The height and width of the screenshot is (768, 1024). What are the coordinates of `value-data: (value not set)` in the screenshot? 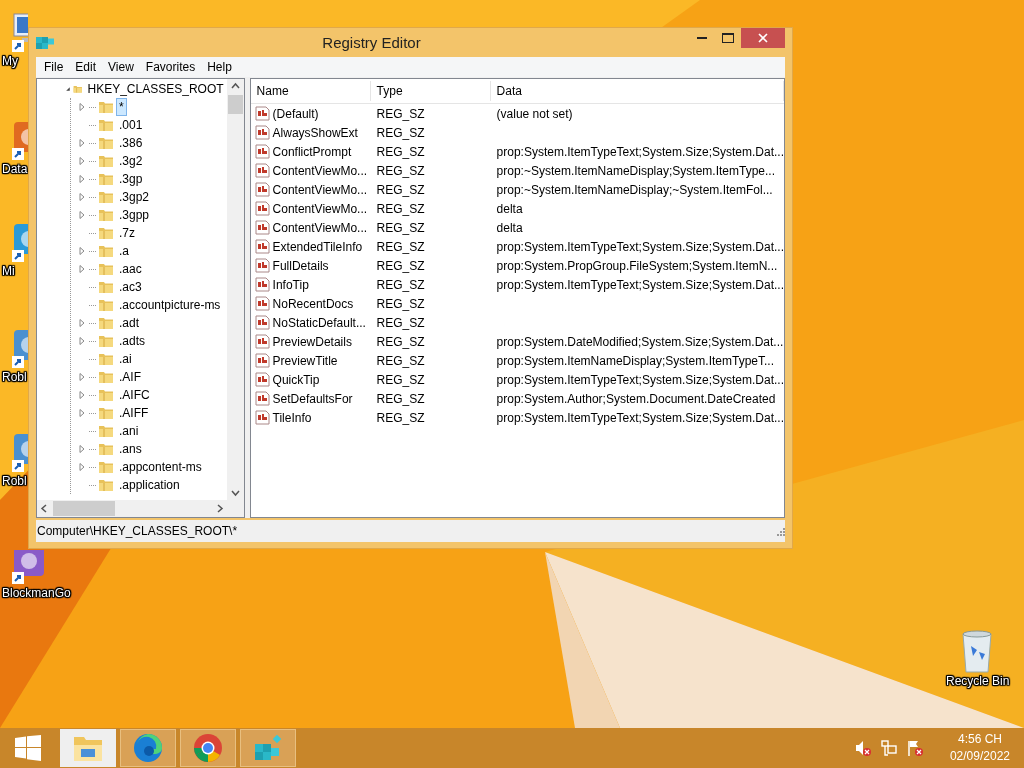 It's located at (534, 113).